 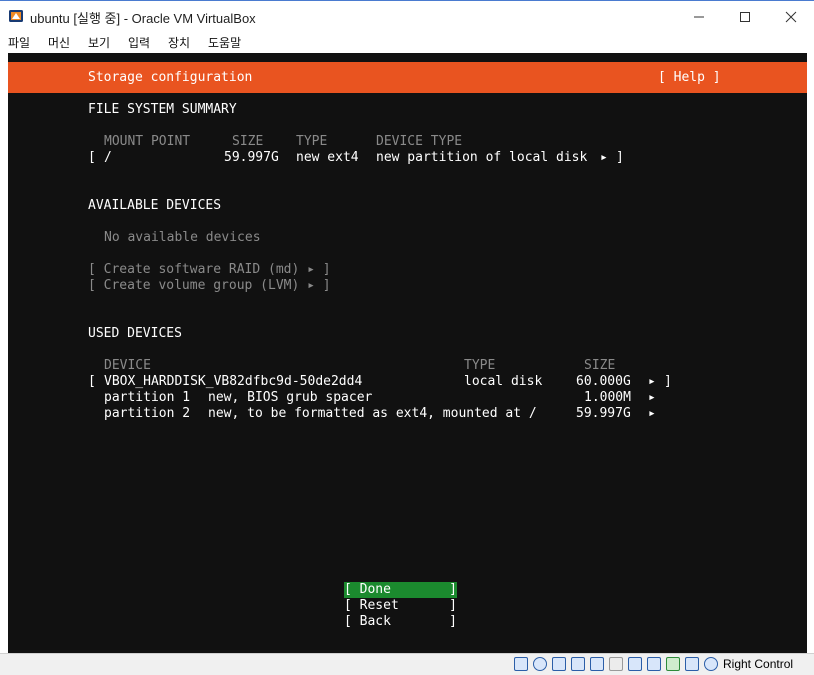 What do you see at coordinates (59, 42) in the screenshot?
I see `menu-machine: 머신` at bounding box center [59, 42].